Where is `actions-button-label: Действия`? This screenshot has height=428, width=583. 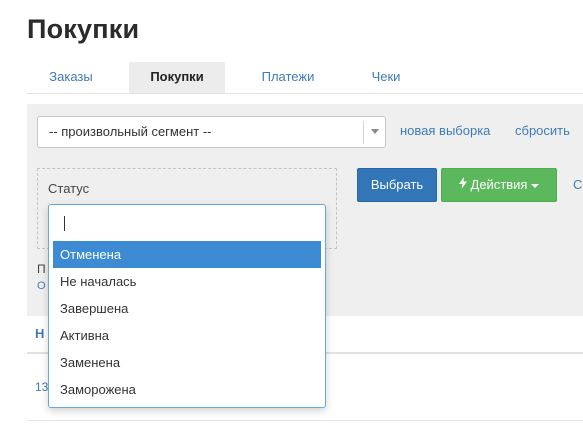 actions-button-label: Действия is located at coordinates (499, 184).